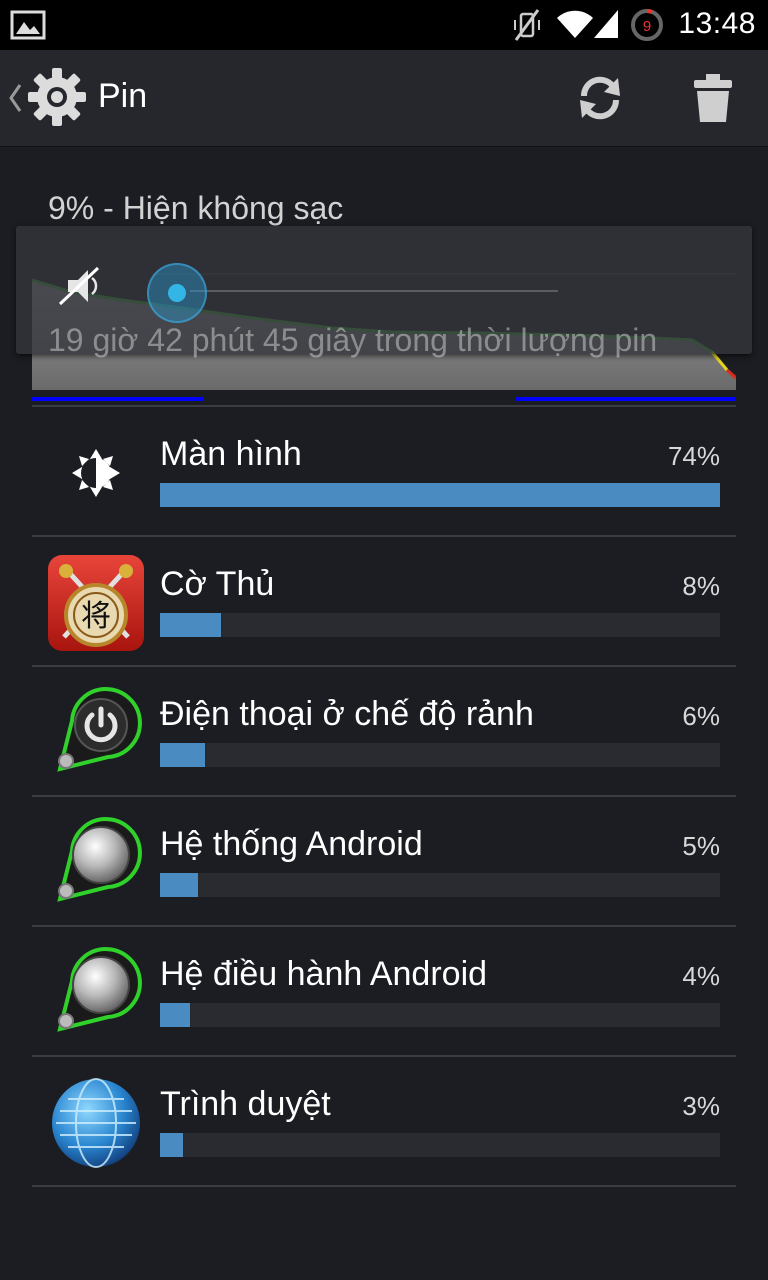 Image resolution: width=768 pixels, height=1280 pixels. I want to click on svg-text: 将, so click(96, 616).